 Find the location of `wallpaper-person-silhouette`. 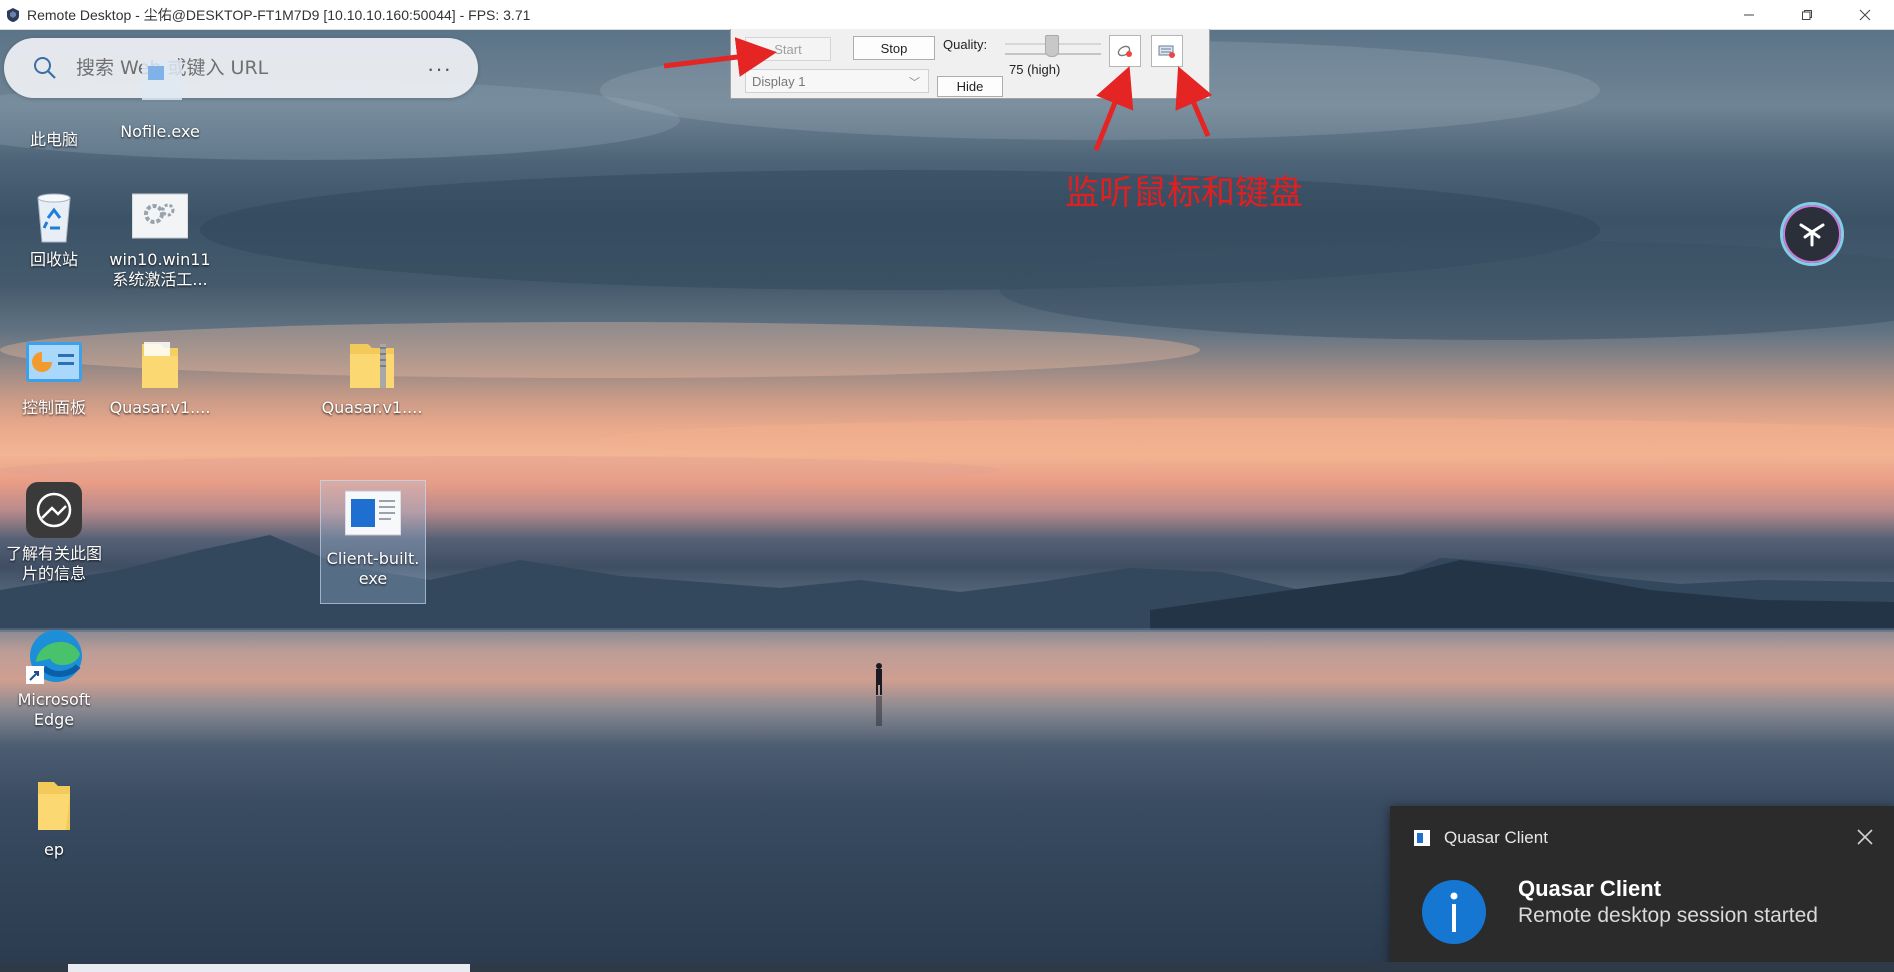

wallpaper-person-silhouette is located at coordinates (879, 694).